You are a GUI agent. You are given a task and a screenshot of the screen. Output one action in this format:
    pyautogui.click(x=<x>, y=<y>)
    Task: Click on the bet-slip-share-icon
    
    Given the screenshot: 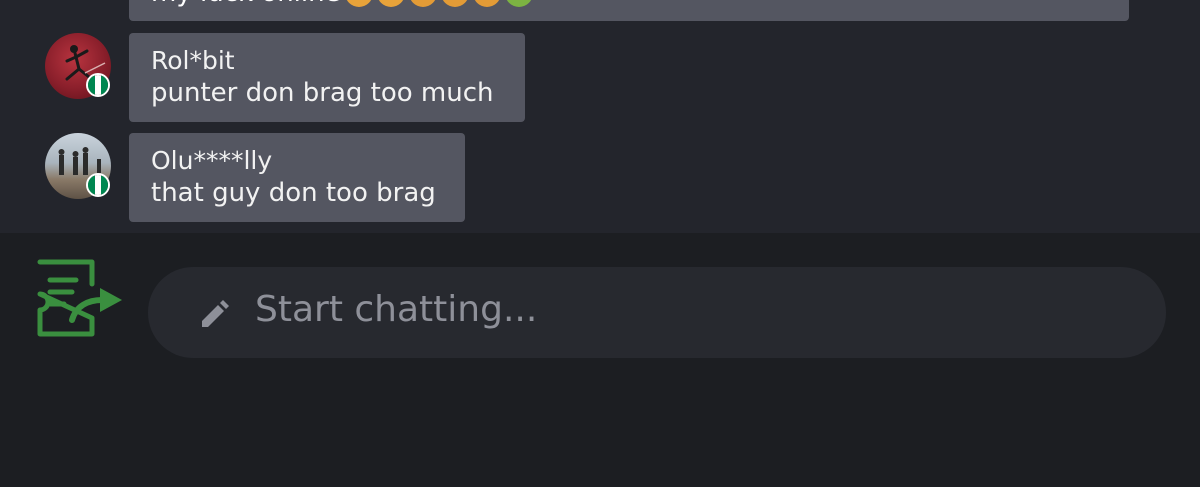 What is the action you would take?
    pyautogui.click(x=80, y=298)
    